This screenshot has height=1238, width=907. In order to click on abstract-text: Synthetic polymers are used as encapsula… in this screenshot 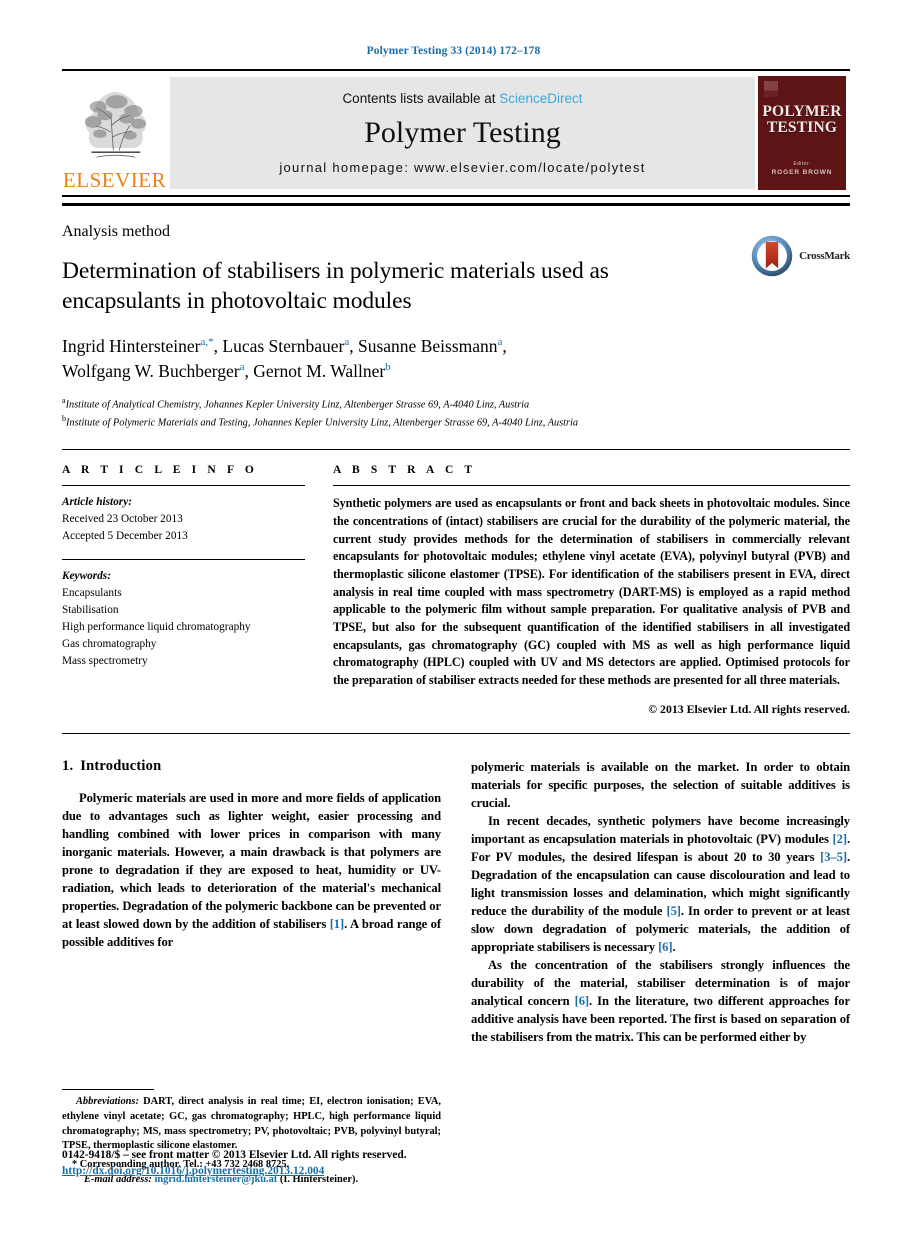, I will do `click(591, 591)`.